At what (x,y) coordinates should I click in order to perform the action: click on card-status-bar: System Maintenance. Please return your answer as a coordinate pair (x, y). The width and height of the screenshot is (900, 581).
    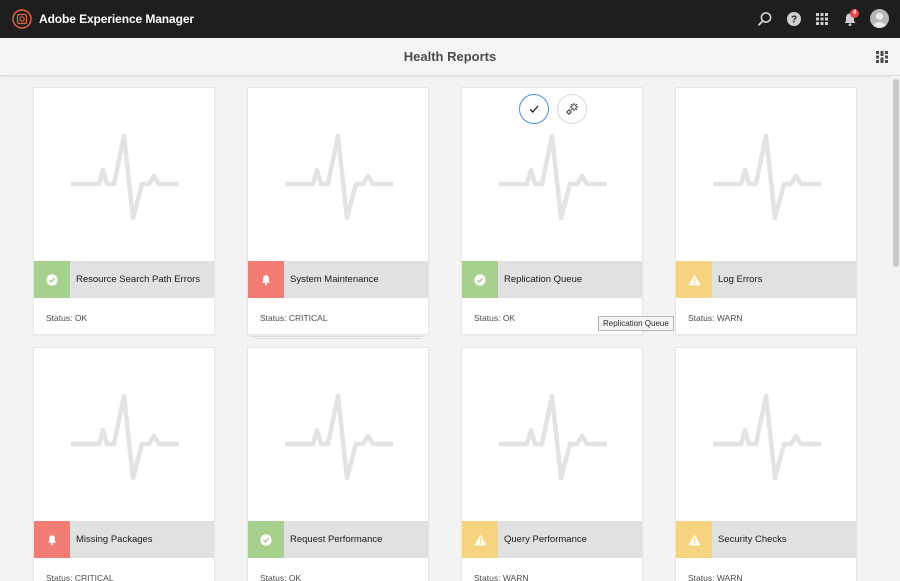
    Looking at the image, I should click on (338, 279).